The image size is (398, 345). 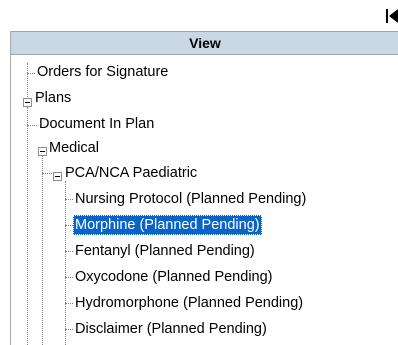 I want to click on tree-node-document-in-plan: Document In Plan, so click(x=96, y=124).